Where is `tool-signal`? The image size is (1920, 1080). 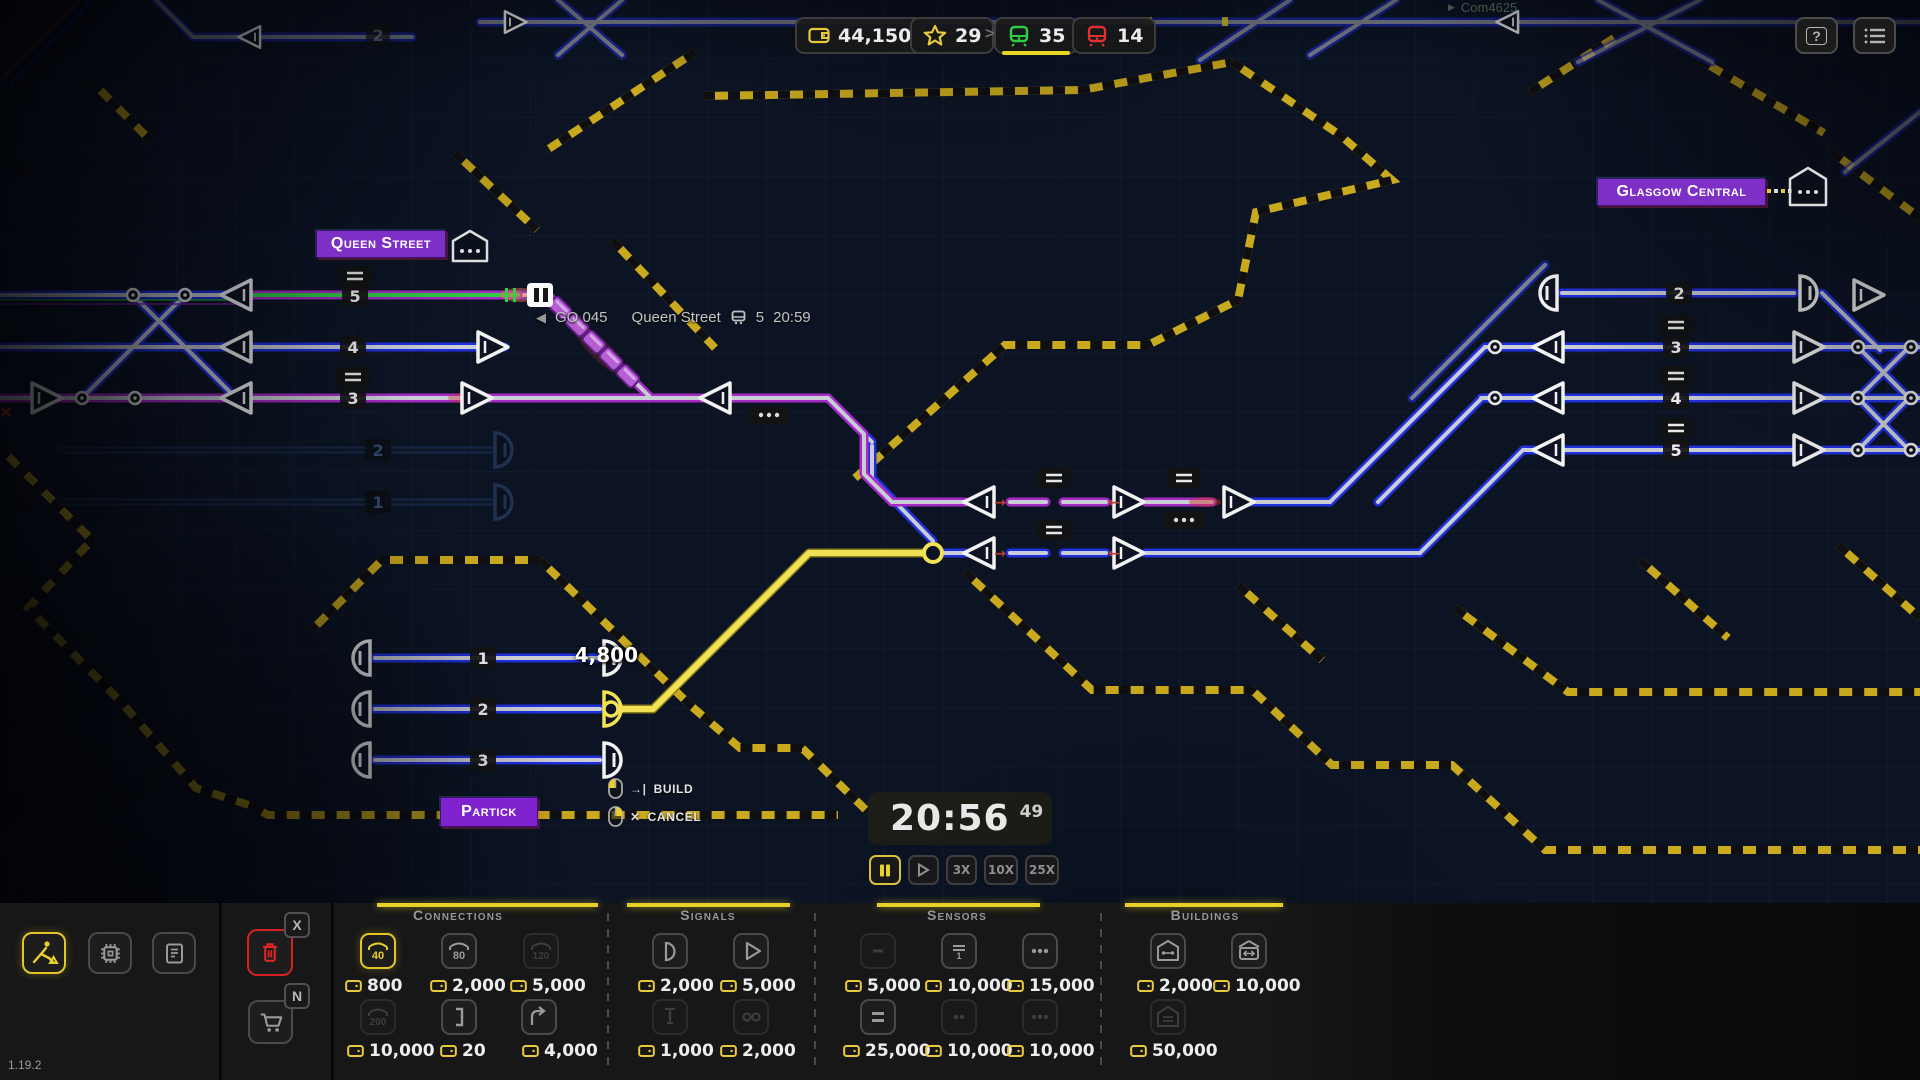 tool-signal is located at coordinates (670, 951).